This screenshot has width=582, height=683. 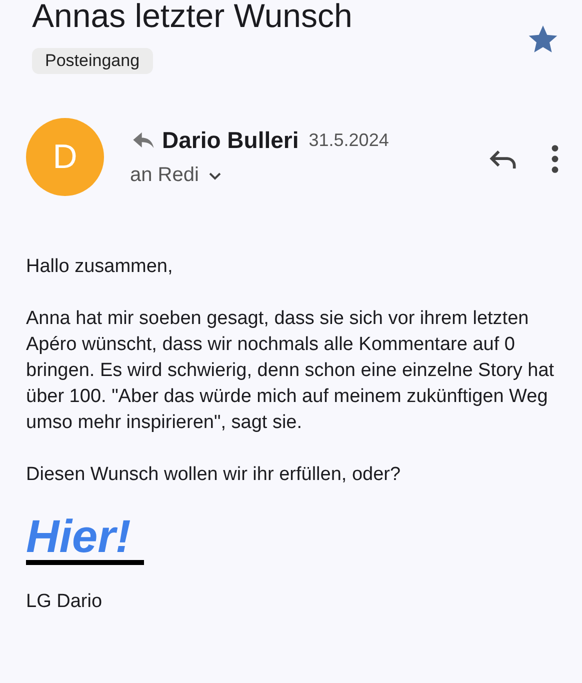 I want to click on here-link: Hier!, so click(x=85, y=538).